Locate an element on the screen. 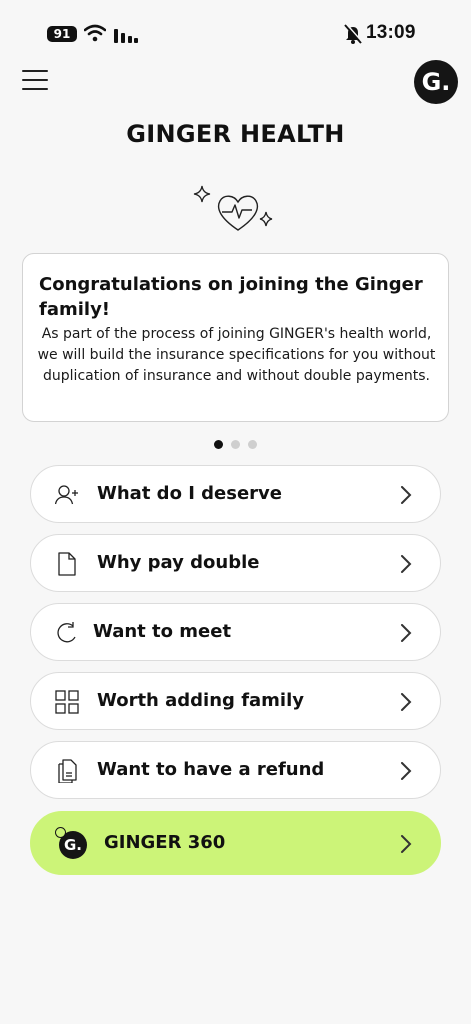 The width and height of the screenshot is (471, 1024). menu-item-want-to-have-a-refund: Want to have a refund is located at coordinates (235, 770).